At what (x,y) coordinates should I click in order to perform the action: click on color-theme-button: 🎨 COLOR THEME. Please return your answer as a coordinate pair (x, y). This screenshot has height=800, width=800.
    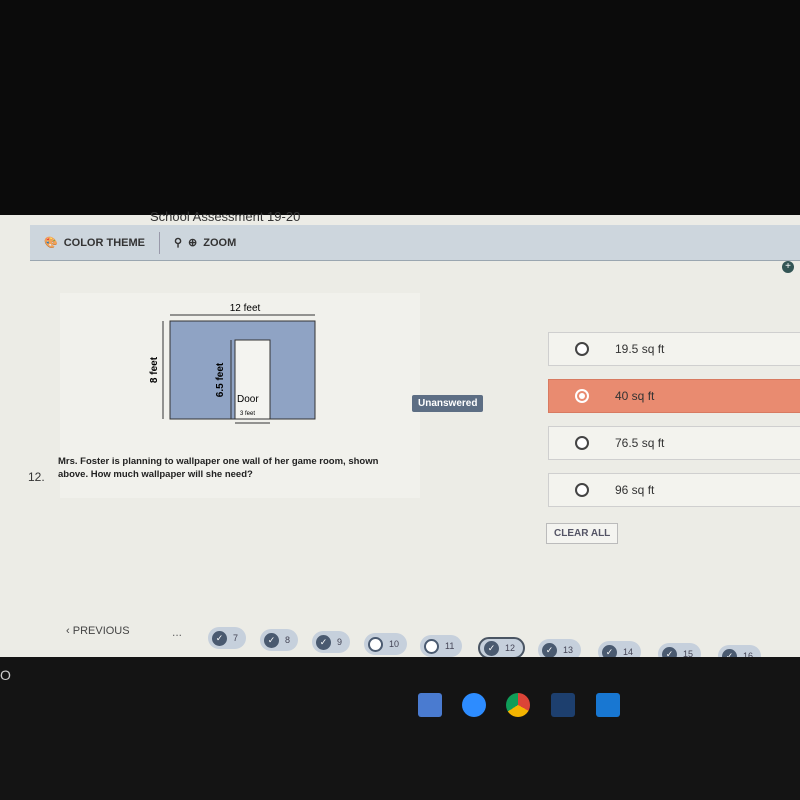
    Looking at the image, I should click on (94, 243).